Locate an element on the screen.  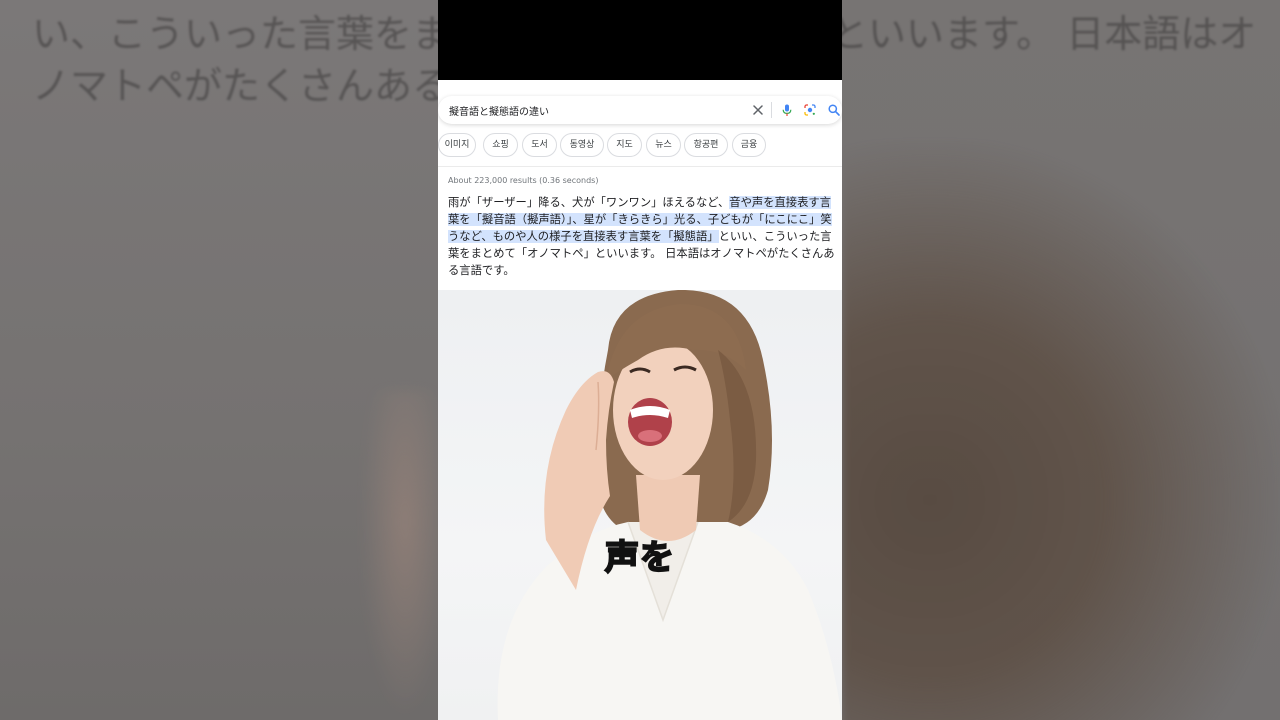
search-input: 擬音語と擬態語の違い is located at coordinates (499, 110).